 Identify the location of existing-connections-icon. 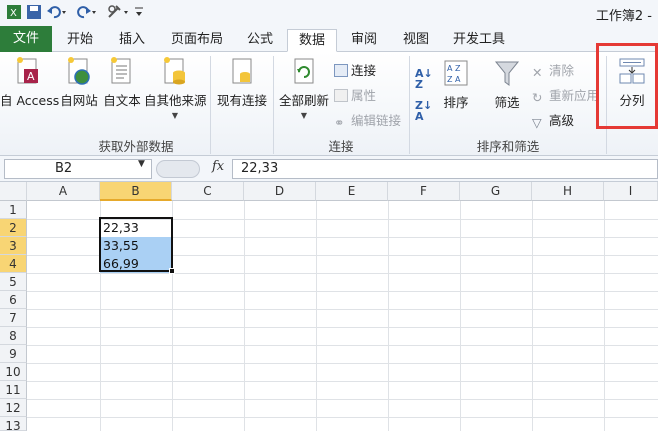
(242, 71).